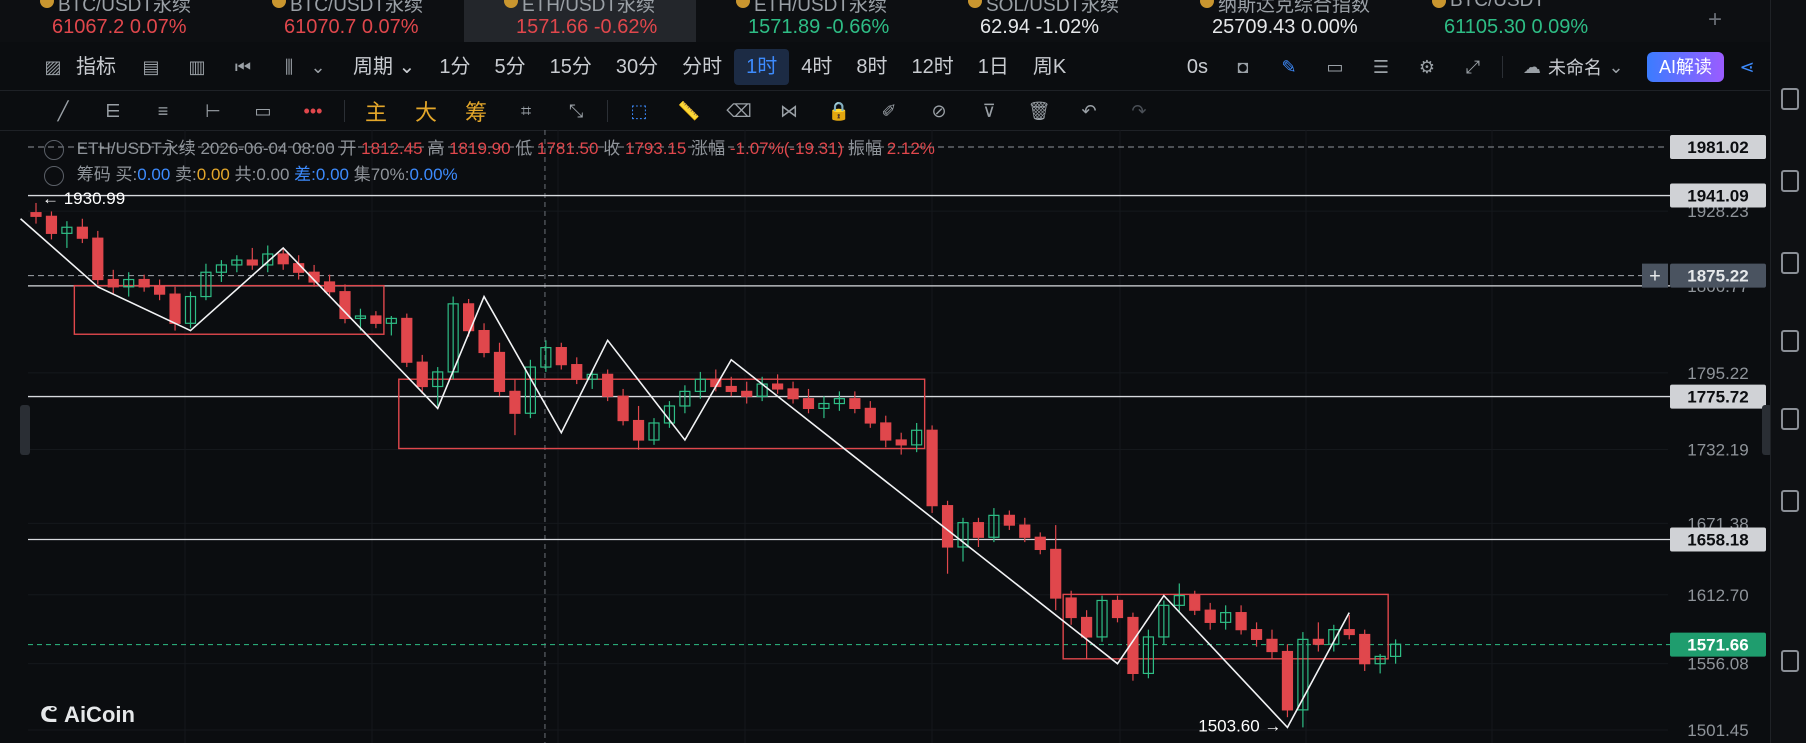 This screenshot has height=743, width=1806. What do you see at coordinates (571, 67) in the screenshot?
I see `interval-tab: 15分` at bounding box center [571, 67].